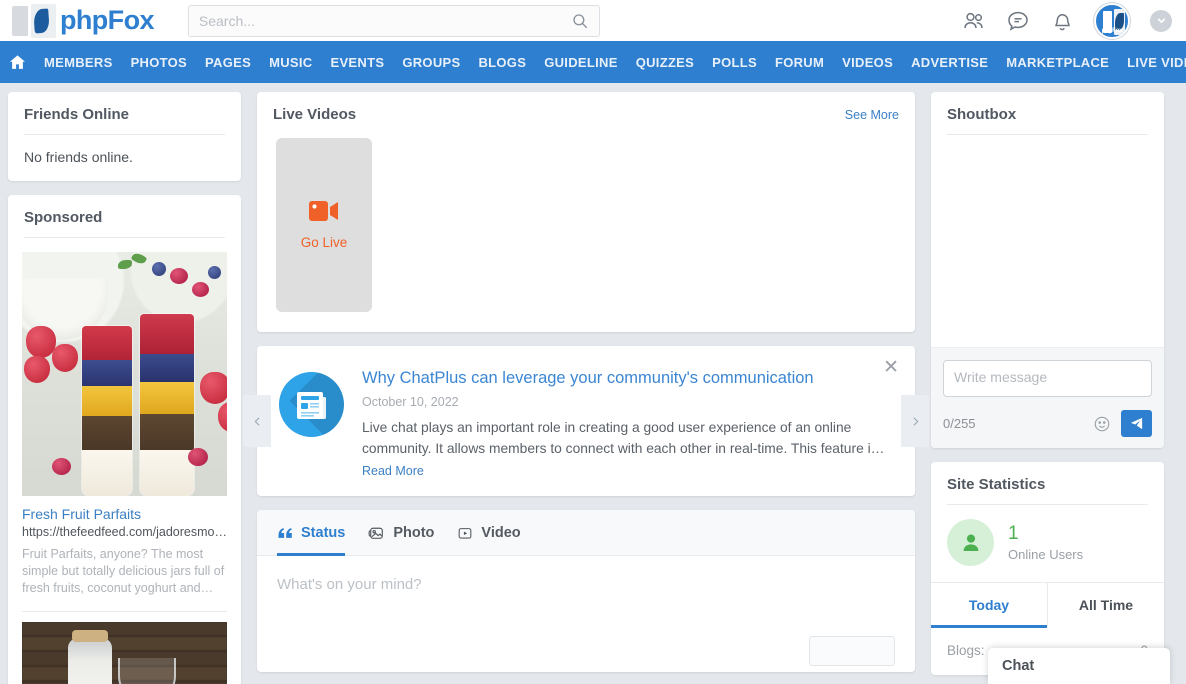 This screenshot has width=1186, height=684. Describe the element at coordinates (959, 423) in the screenshot. I see `shoutbox-counter: 0/255` at that location.